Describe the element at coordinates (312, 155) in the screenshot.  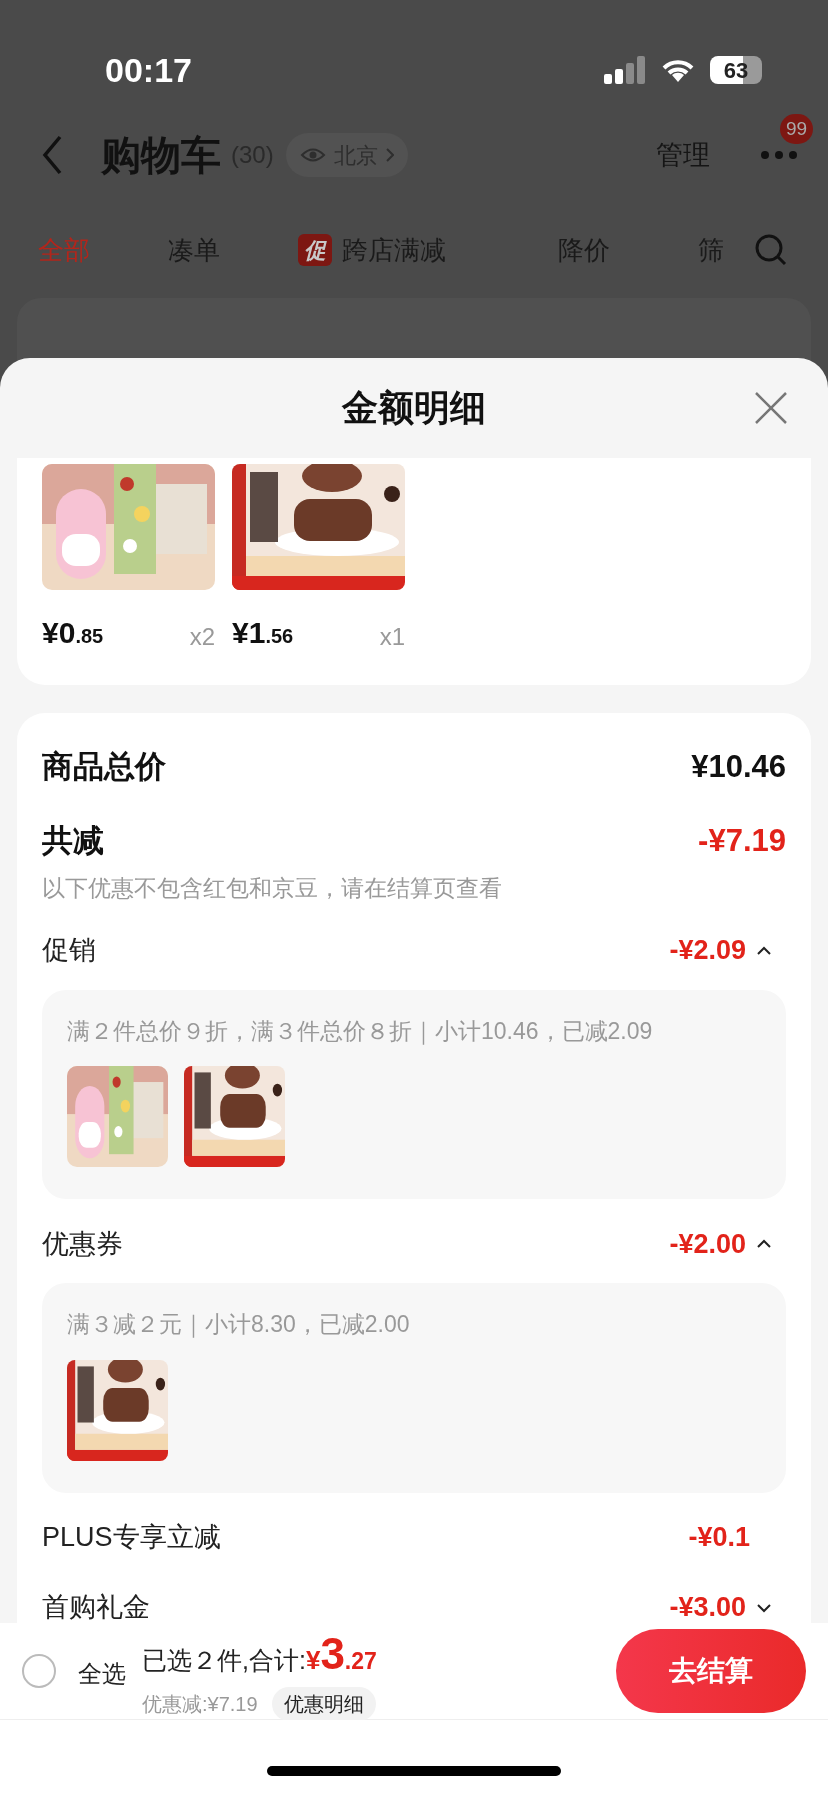
I see `eye-icon` at that location.